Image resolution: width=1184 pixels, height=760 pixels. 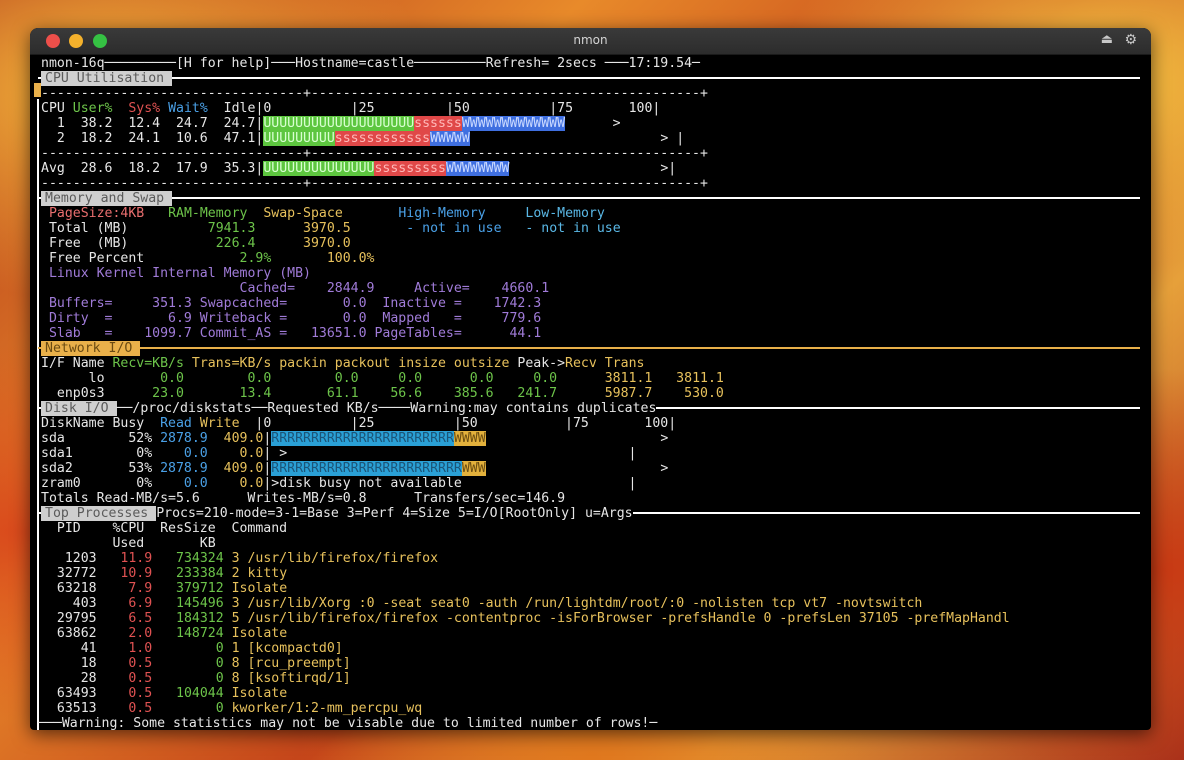 I want to click on cpu-section-header: CPU Utilisation, so click(x=107, y=78).